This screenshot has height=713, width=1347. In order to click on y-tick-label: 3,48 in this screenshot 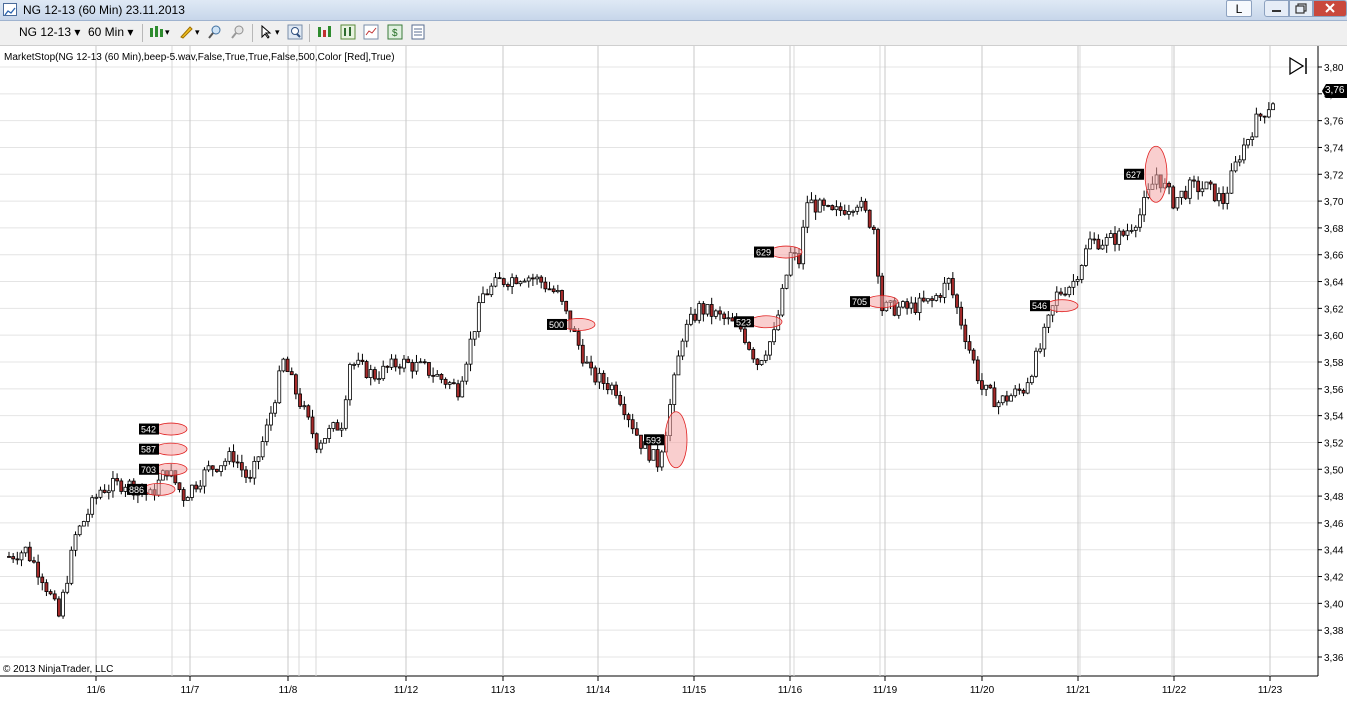, I will do `click(1334, 497)`.